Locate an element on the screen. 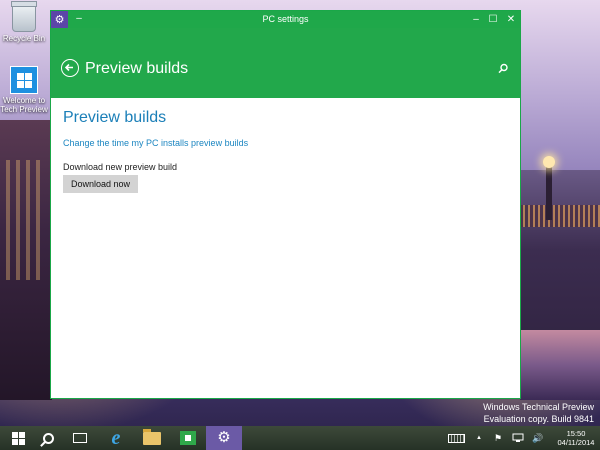 Image resolution: width=600 pixels, height=450 pixels. section-title: Preview builds is located at coordinates (115, 117).